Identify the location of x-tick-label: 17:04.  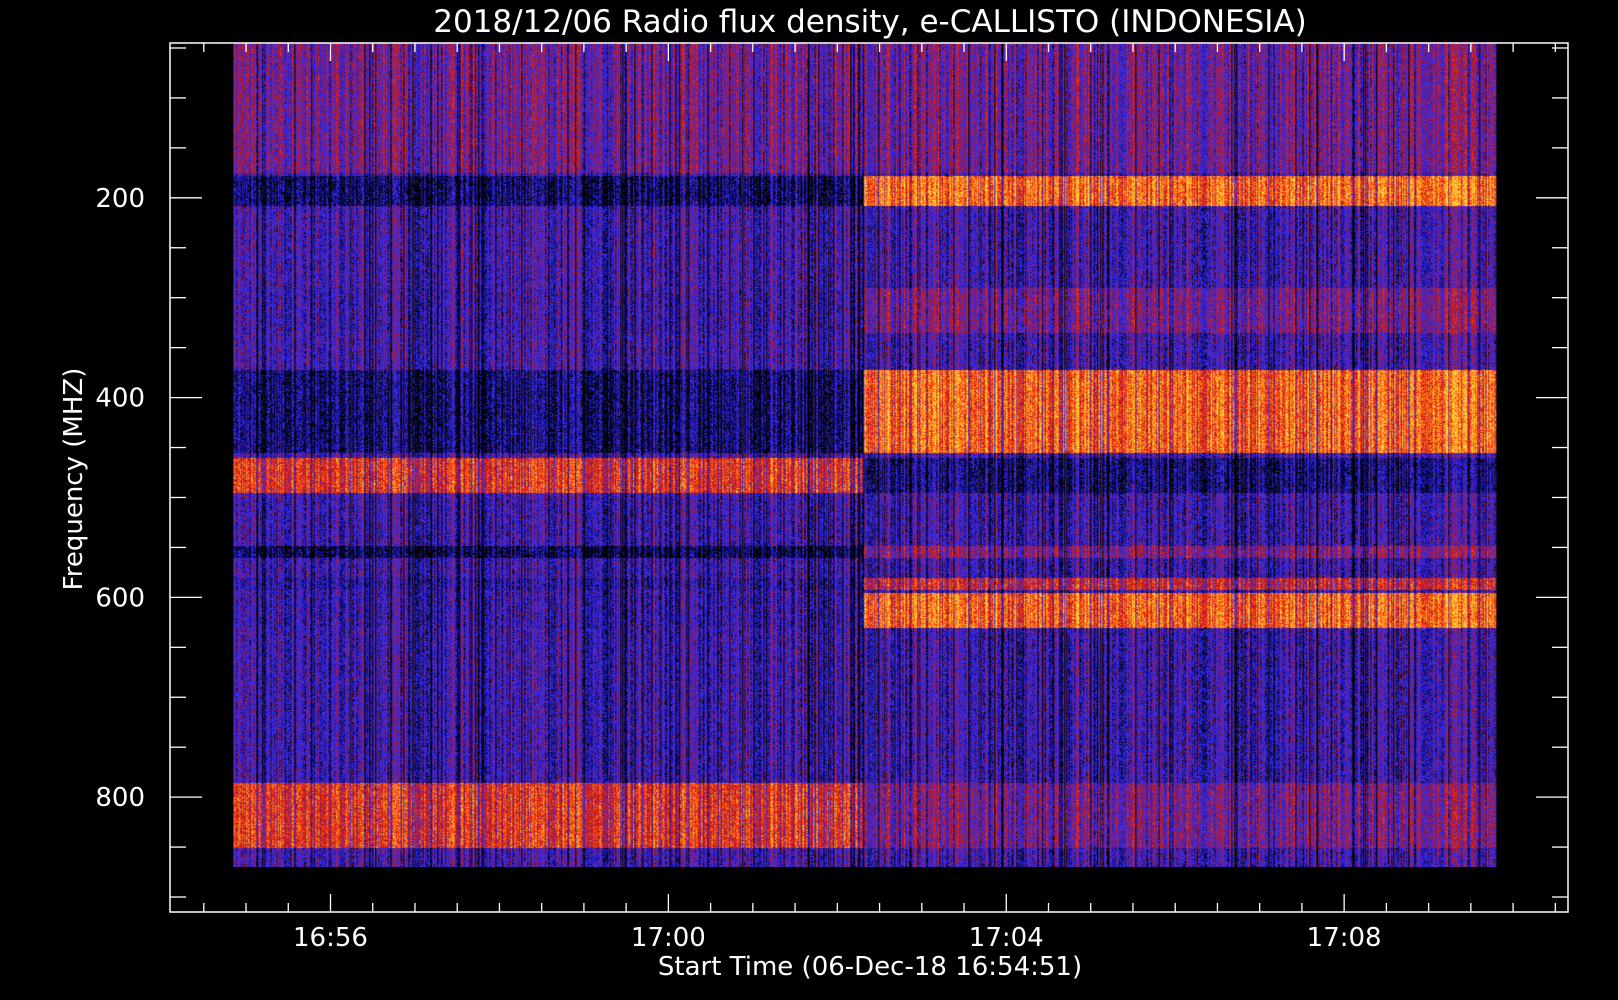
(1006, 938).